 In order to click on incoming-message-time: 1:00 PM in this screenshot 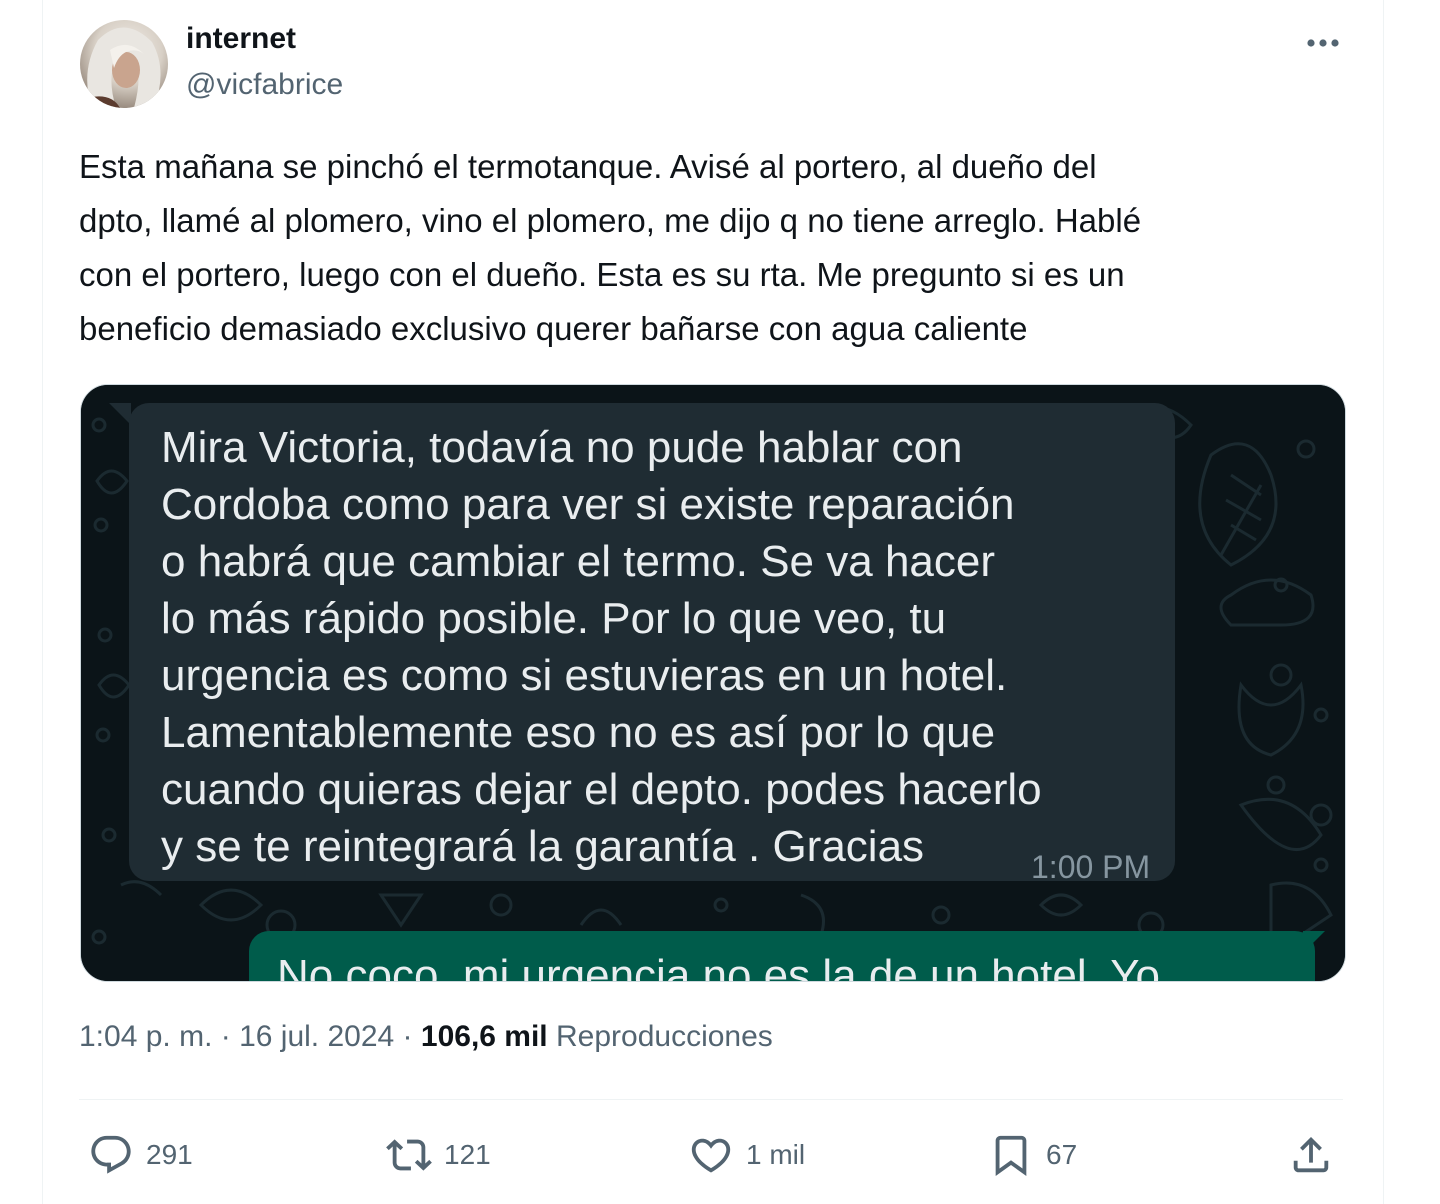, I will do `click(1091, 867)`.